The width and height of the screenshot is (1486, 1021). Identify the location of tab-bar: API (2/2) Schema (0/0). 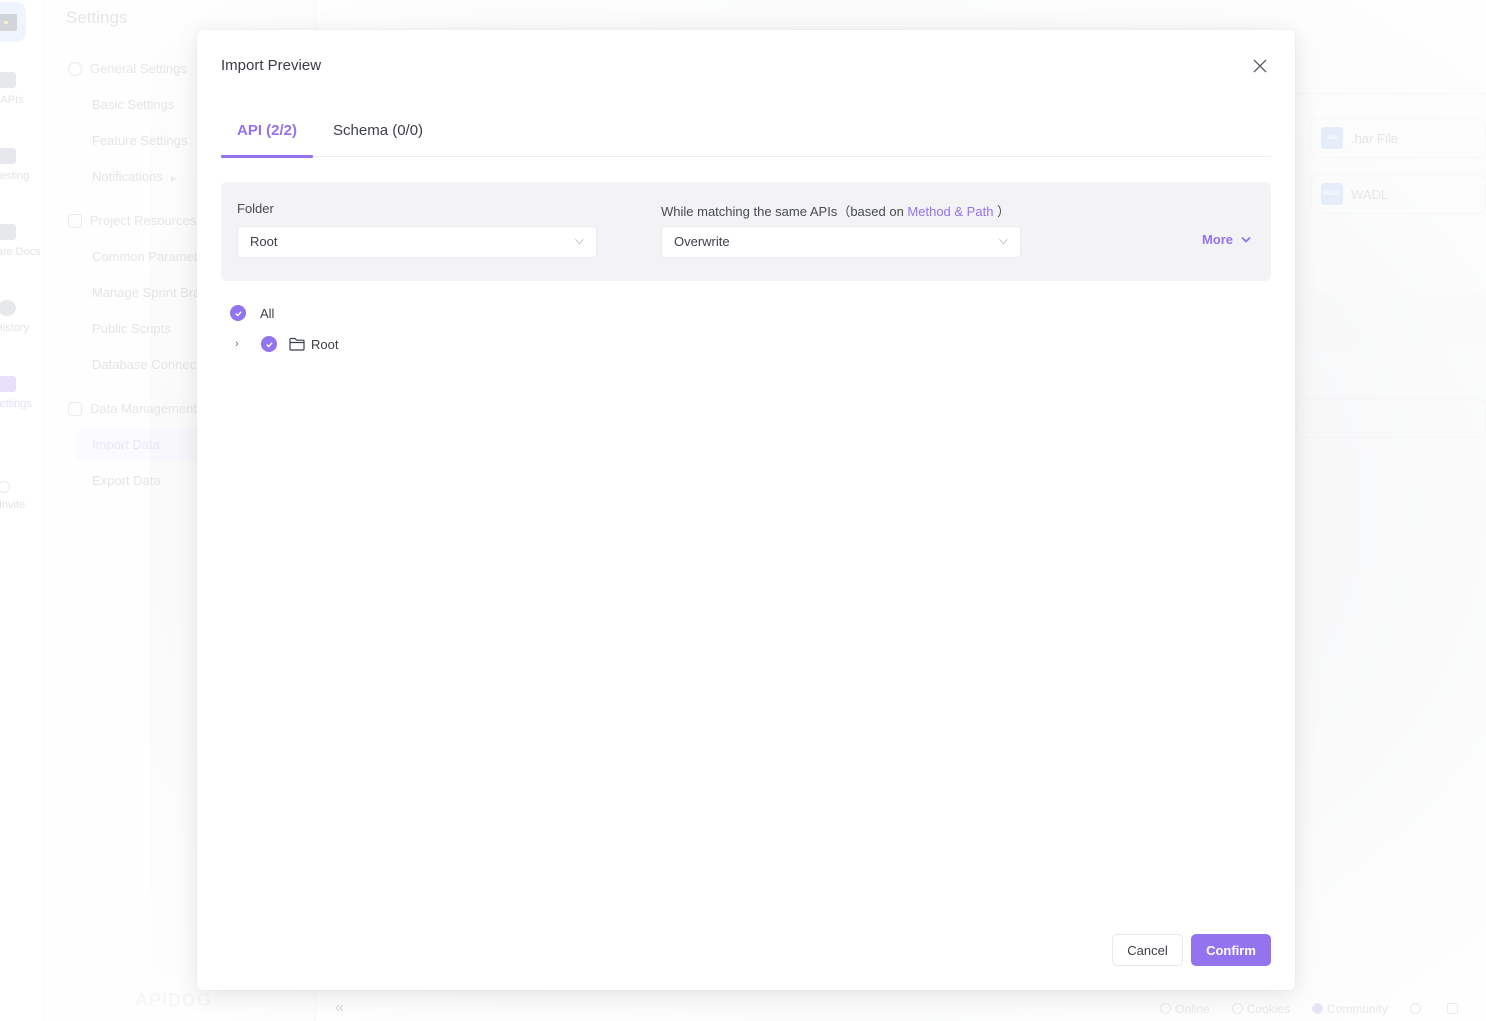
(746, 134).